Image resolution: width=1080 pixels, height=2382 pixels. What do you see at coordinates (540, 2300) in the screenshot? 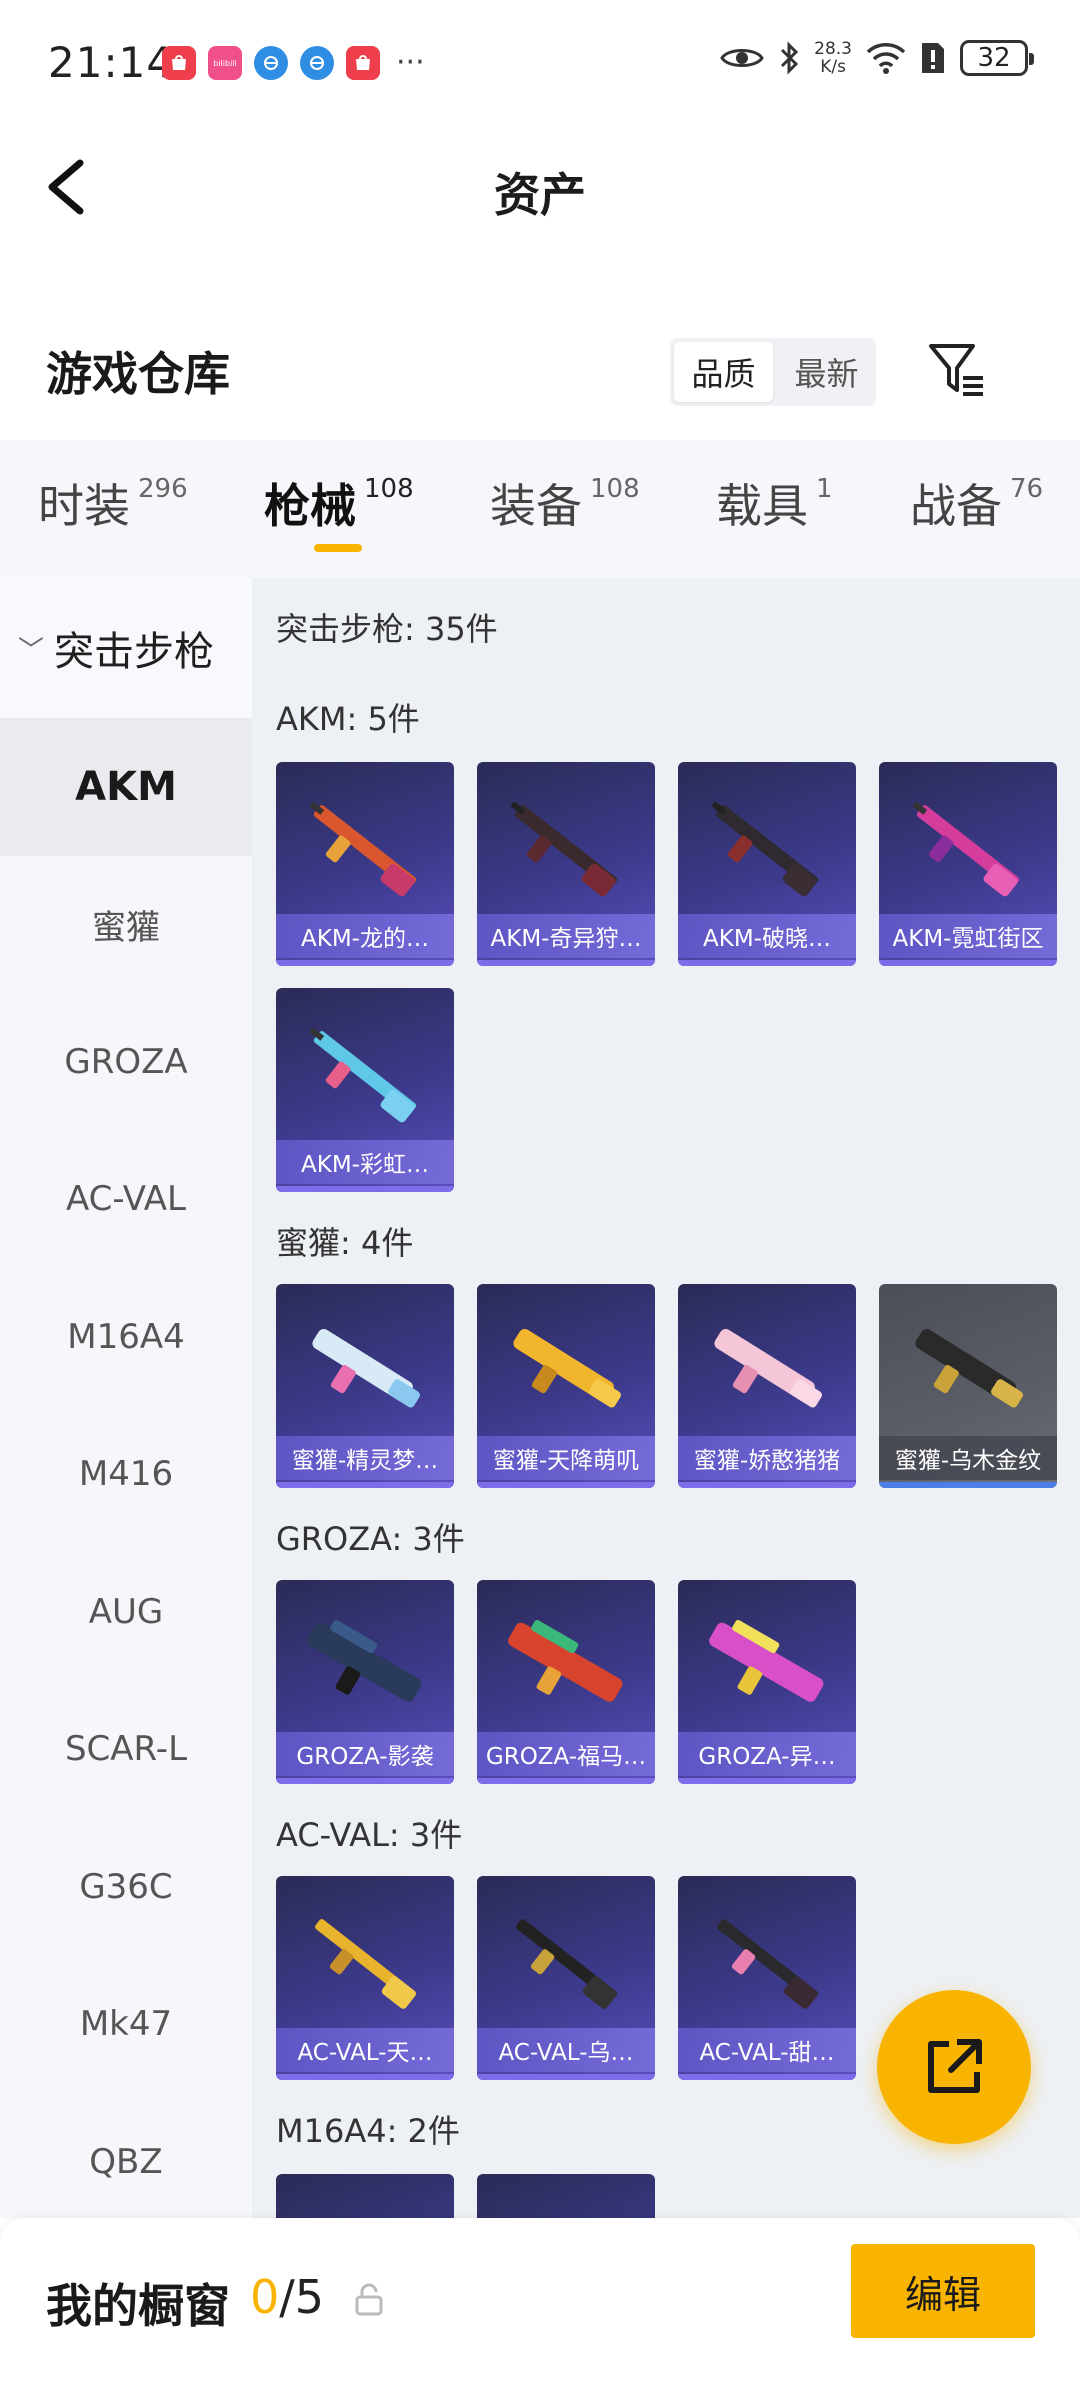
I see `showcase-bar: 我的橱窗 0/5 编辑` at bounding box center [540, 2300].